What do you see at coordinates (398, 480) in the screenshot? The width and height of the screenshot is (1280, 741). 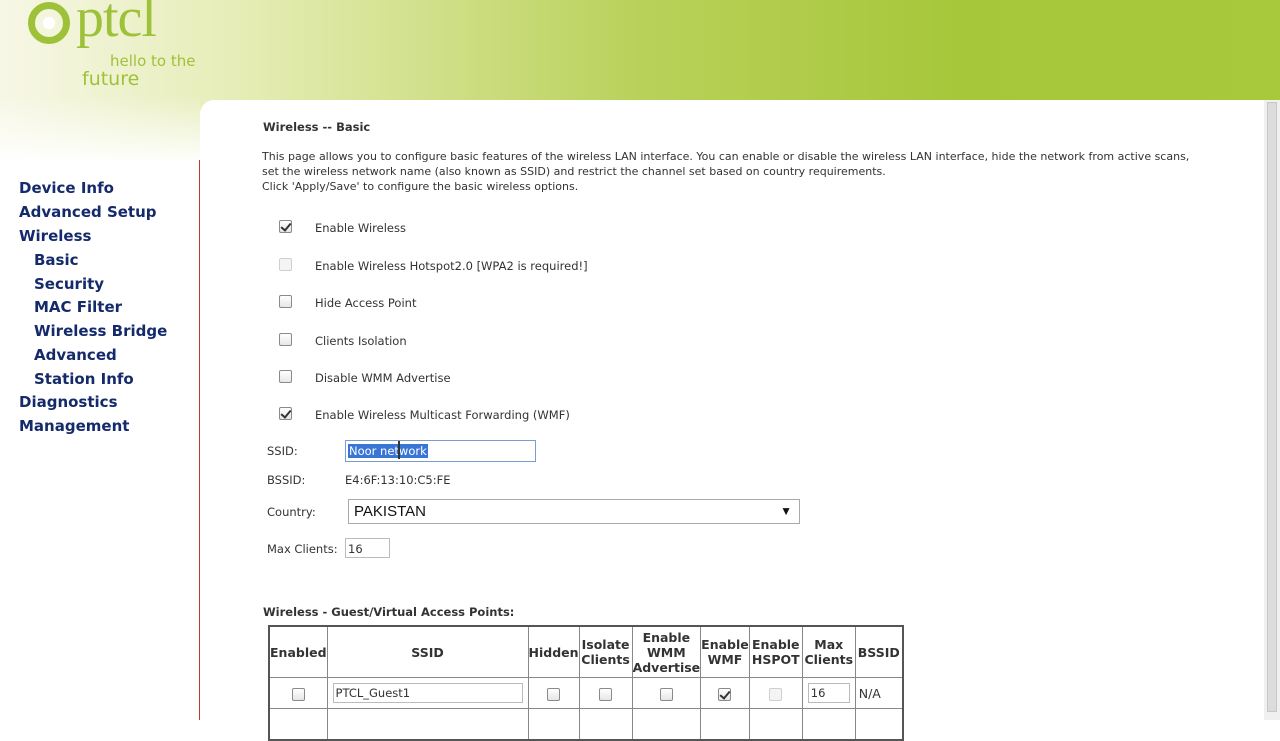 I see `bssid-value: E4:6F:13:10:C5:FE` at bounding box center [398, 480].